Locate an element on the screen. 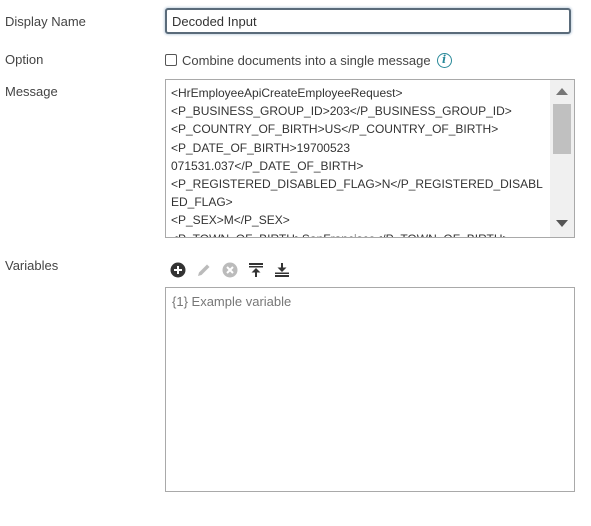  combine-documents-checkbox is located at coordinates (171, 60).